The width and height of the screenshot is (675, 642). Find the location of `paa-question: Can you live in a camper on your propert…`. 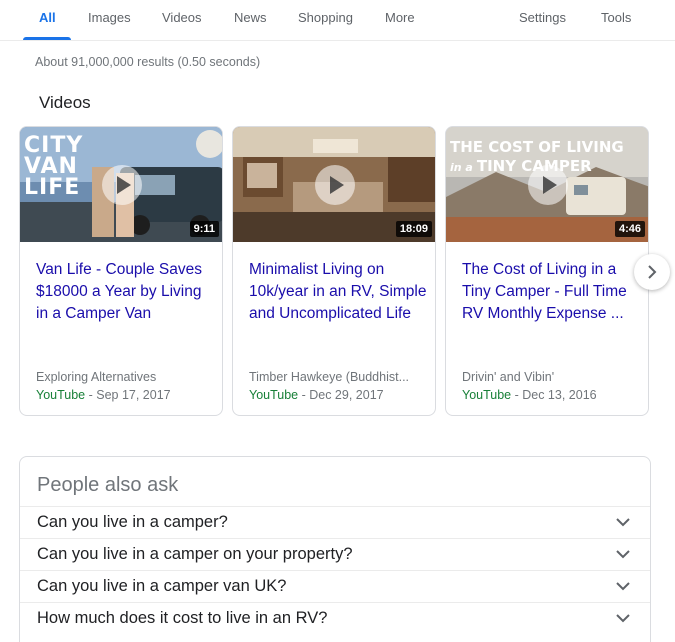

paa-question: Can you live in a camper on your propert… is located at coordinates (335, 554).